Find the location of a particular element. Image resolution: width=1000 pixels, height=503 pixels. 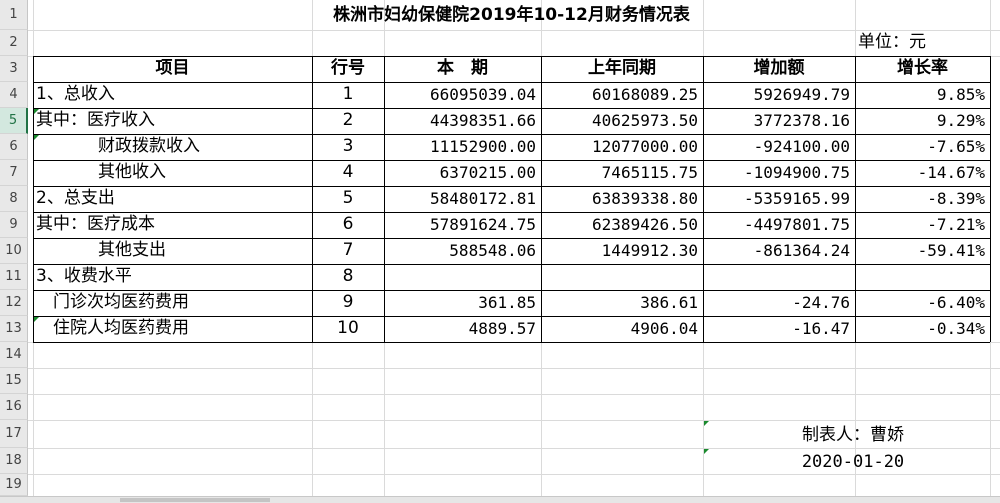

row-current: 588548.06 is located at coordinates (462, 250).